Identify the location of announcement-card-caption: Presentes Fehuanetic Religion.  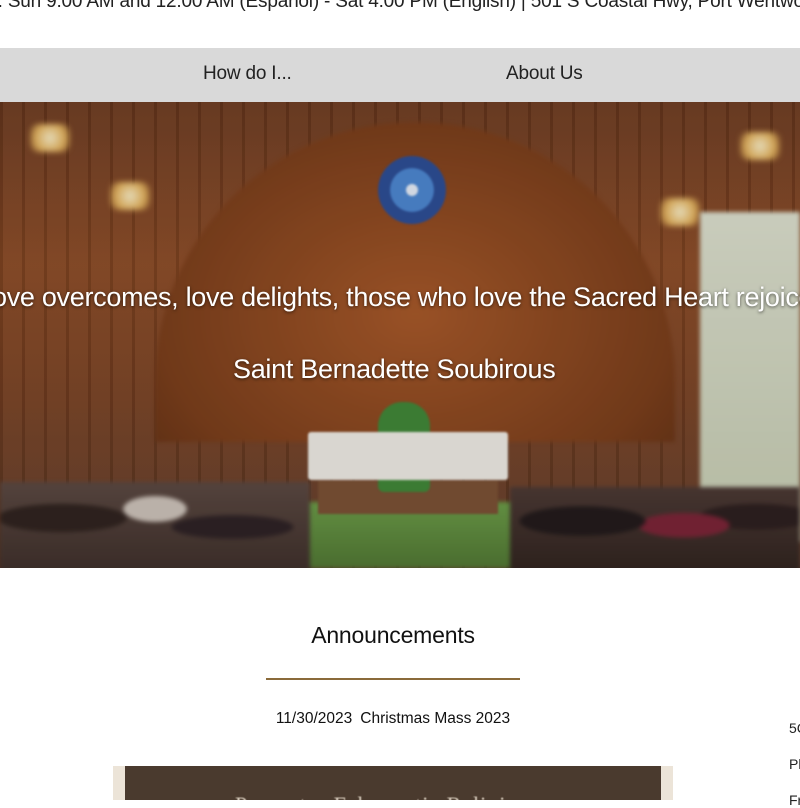
(382, 796).